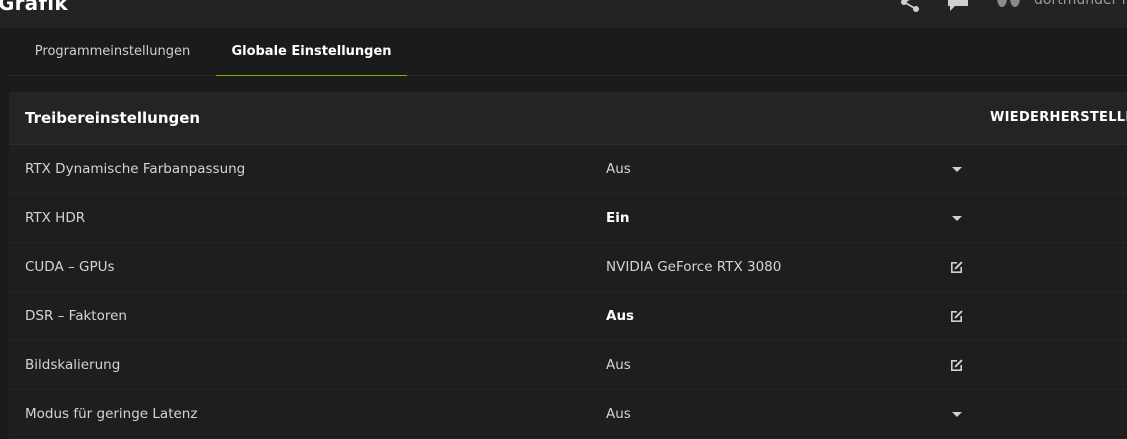 Image resolution: width=1127 pixels, height=439 pixels. I want to click on setting-value: Ein, so click(617, 218).